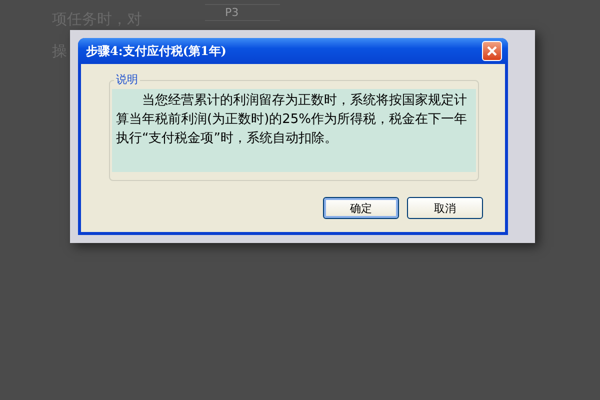  What do you see at coordinates (127, 79) in the screenshot?
I see `group-label: 说明` at bounding box center [127, 79].